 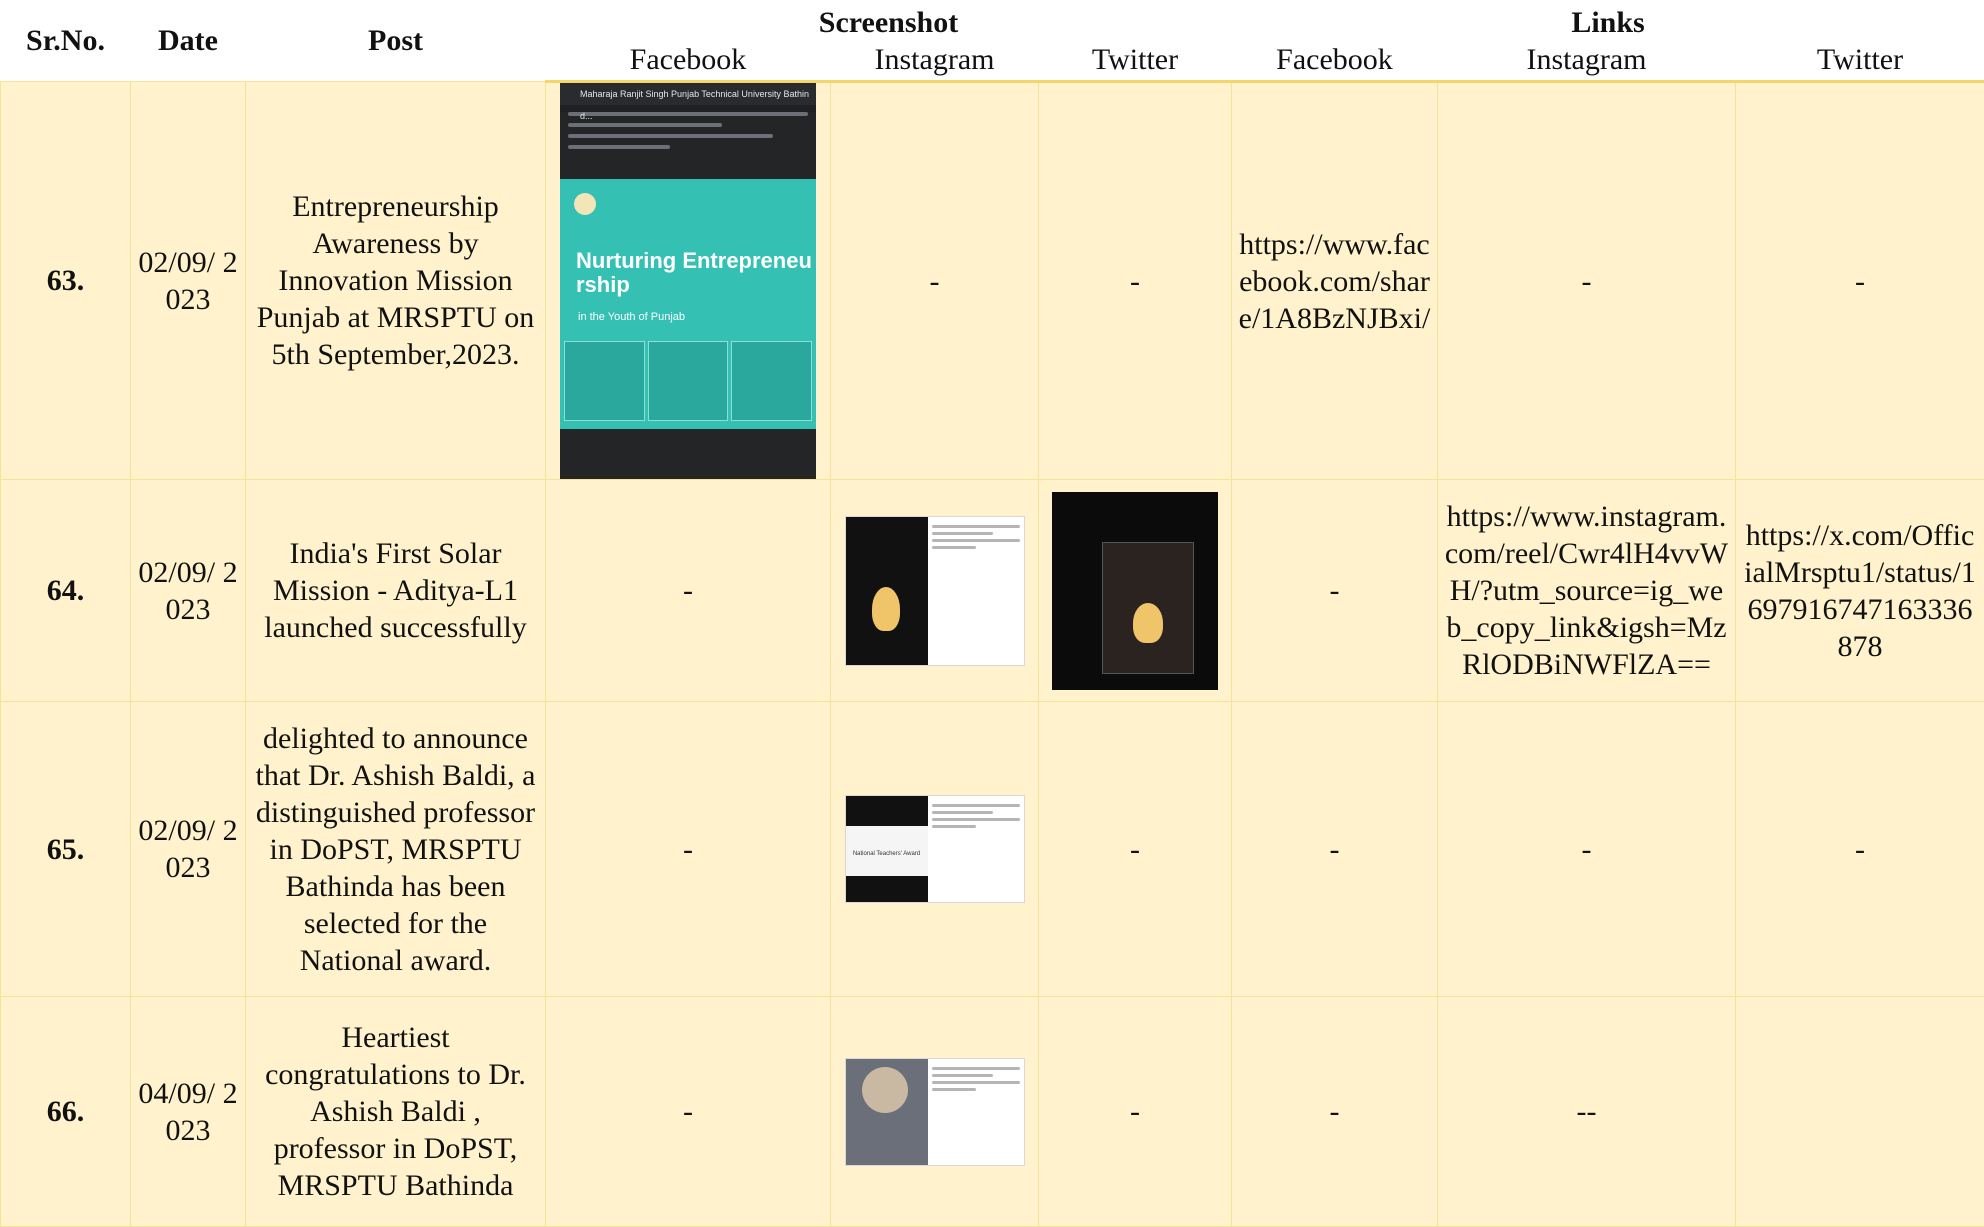 I want to click on date-header: Date, so click(x=188, y=41).